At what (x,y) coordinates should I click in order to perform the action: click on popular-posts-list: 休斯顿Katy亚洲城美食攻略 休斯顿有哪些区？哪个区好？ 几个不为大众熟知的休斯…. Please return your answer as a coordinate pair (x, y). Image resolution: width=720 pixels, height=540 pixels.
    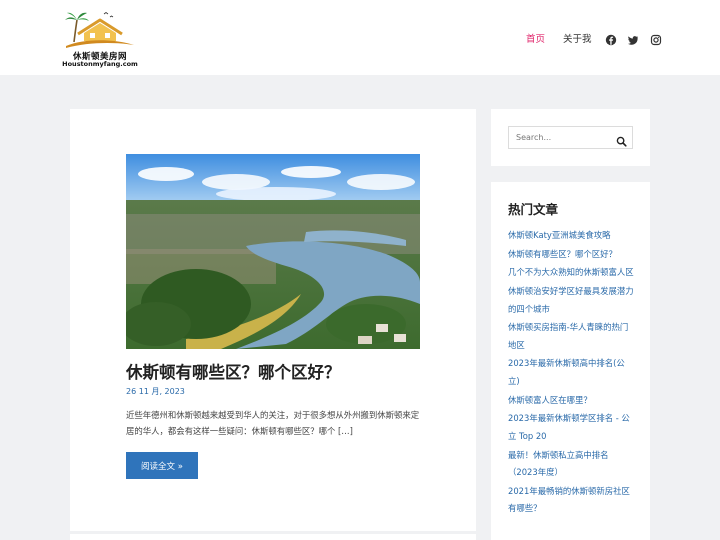
    Looking at the image, I should click on (572, 373).